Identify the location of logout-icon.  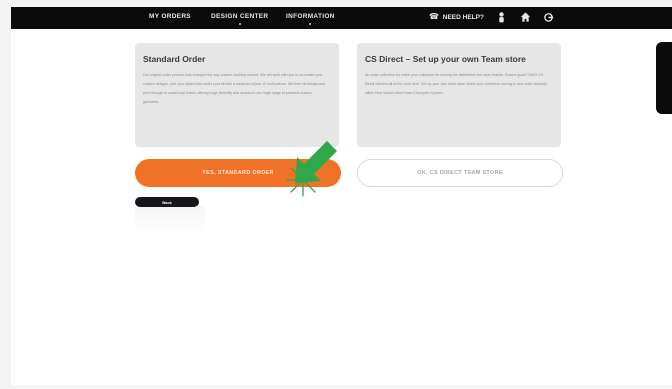
(548, 17).